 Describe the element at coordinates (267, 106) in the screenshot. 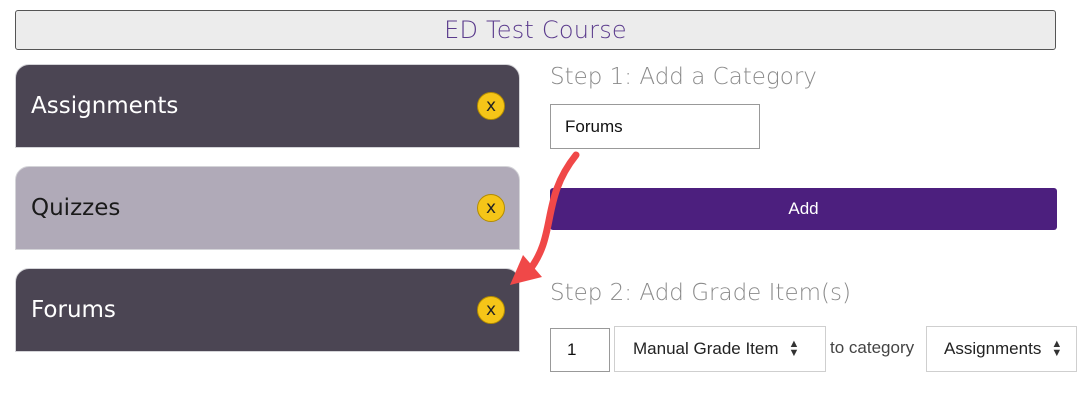

I see `category-tab-assignments: Assignments x` at that location.